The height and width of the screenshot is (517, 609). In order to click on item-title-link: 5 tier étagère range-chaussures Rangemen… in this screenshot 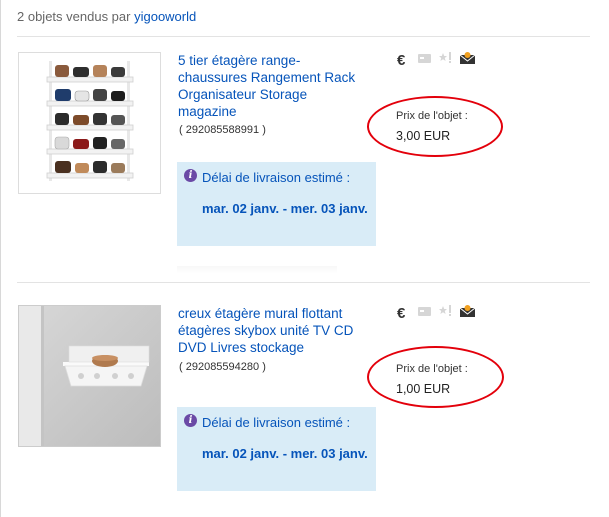, I will do `click(273, 86)`.